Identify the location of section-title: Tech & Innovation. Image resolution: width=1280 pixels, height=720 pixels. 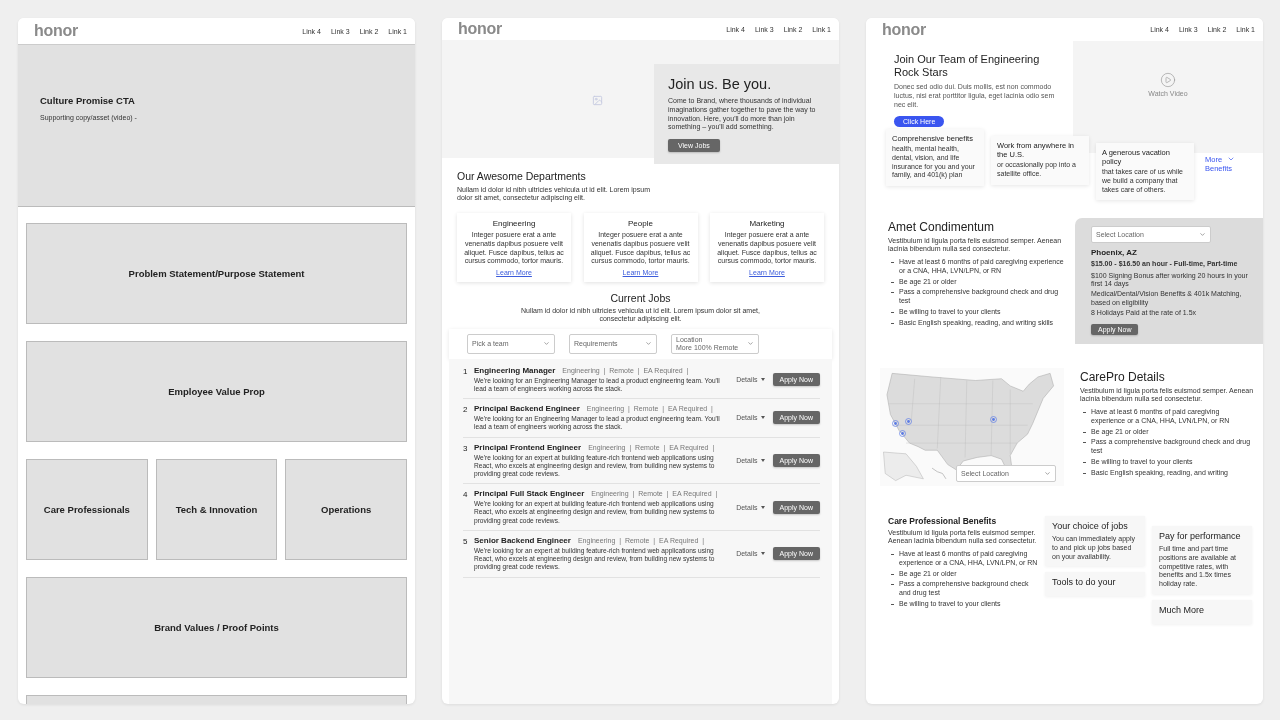
(216, 509).